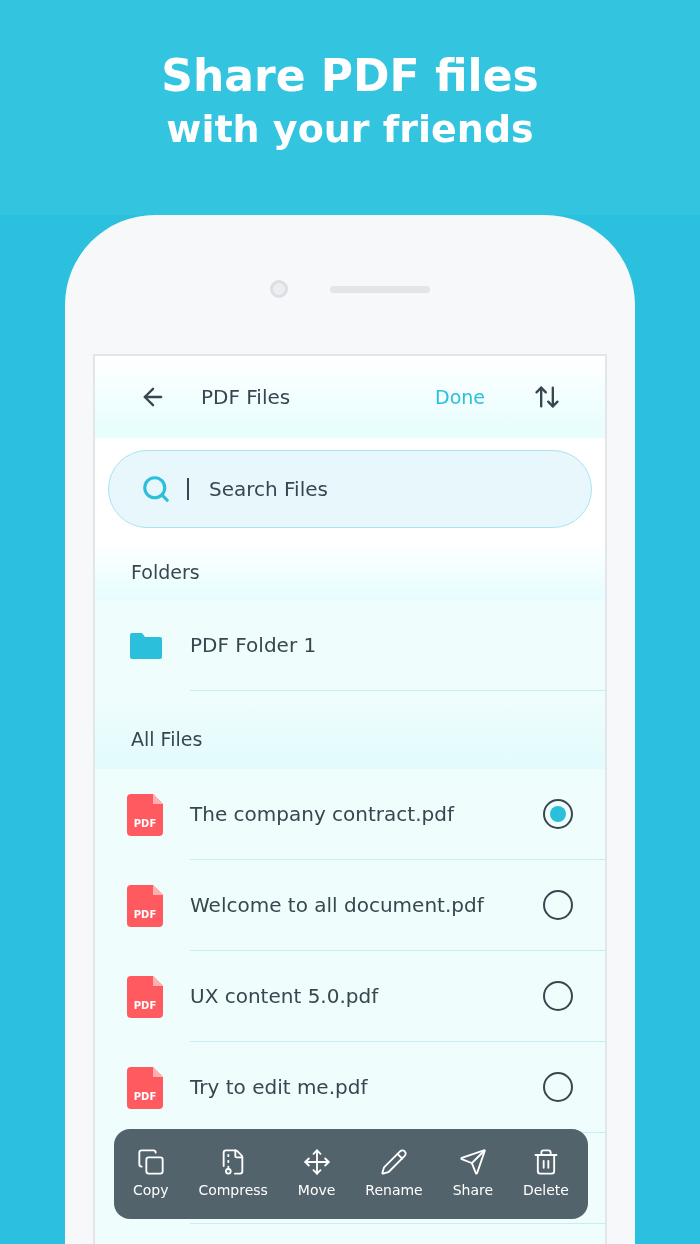  I want to click on screen-title: PDF Files, so click(246, 397).